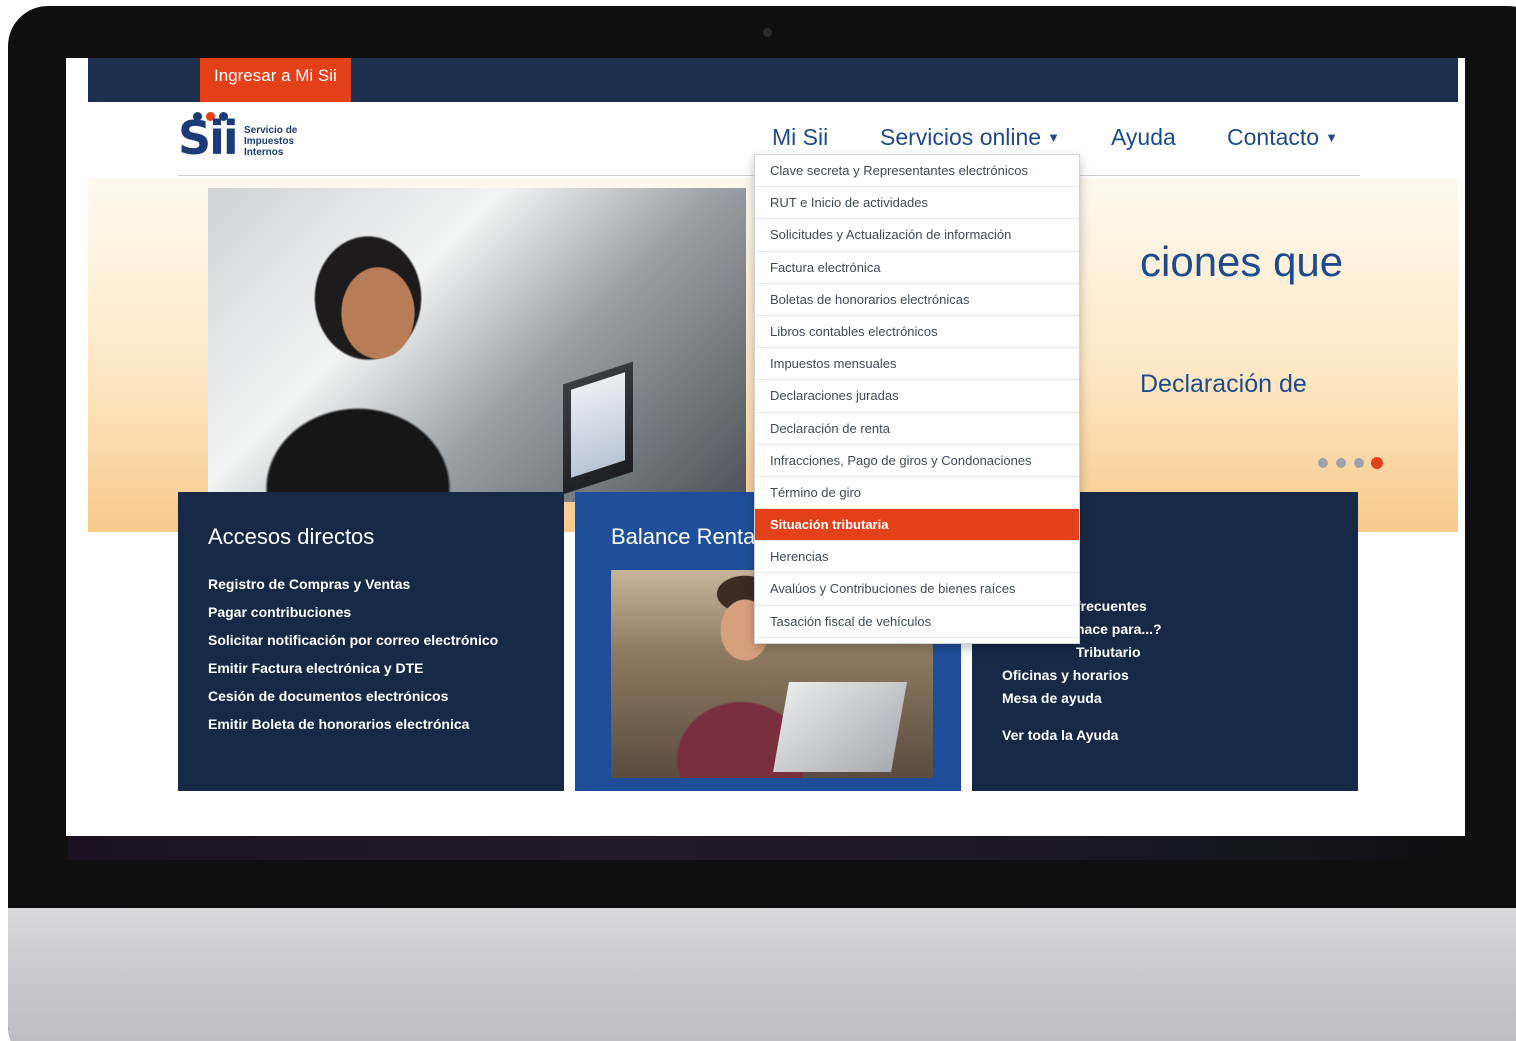 The image size is (1516, 1041). What do you see at coordinates (917, 396) in the screenshot?
I see `dropdown-item: Declaraciones juradas` at bounding box center [917, 396].